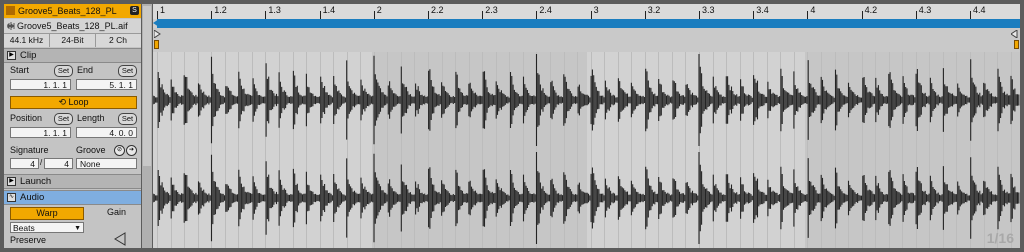 This screenshot has width=1024, height=252. Describe the element at coordinates (596, 10) in the screenshot. I see `ruler-label: 3` at that location.